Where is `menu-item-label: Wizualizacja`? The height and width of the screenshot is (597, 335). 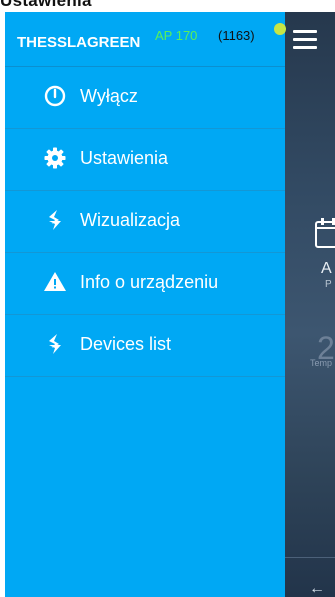 menu-item-label: Wizualizacja is located at coordinates (130, 220).